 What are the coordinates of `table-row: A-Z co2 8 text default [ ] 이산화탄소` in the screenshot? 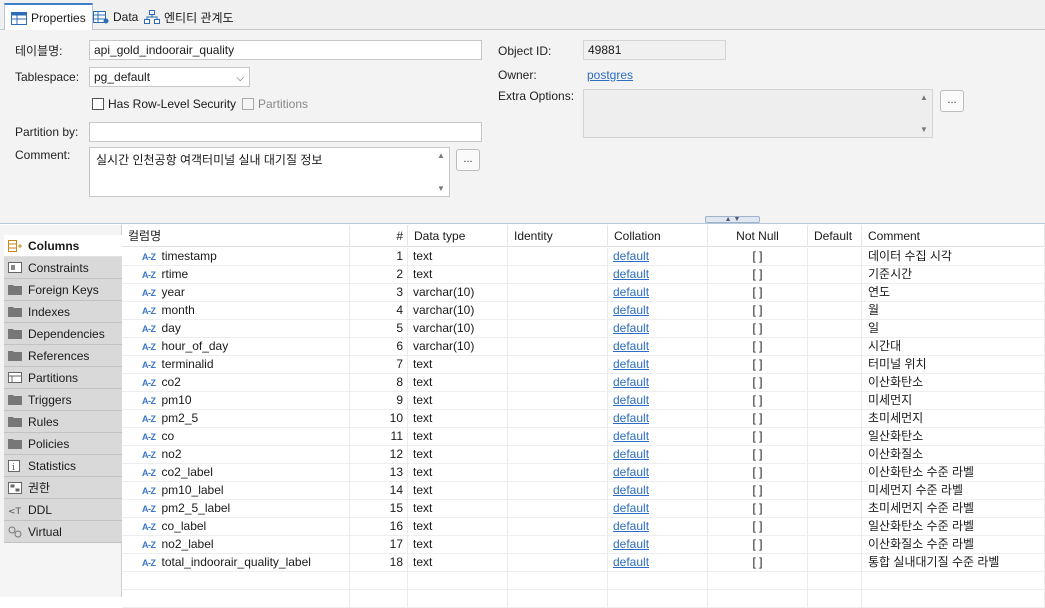 It's located at (583, 383).